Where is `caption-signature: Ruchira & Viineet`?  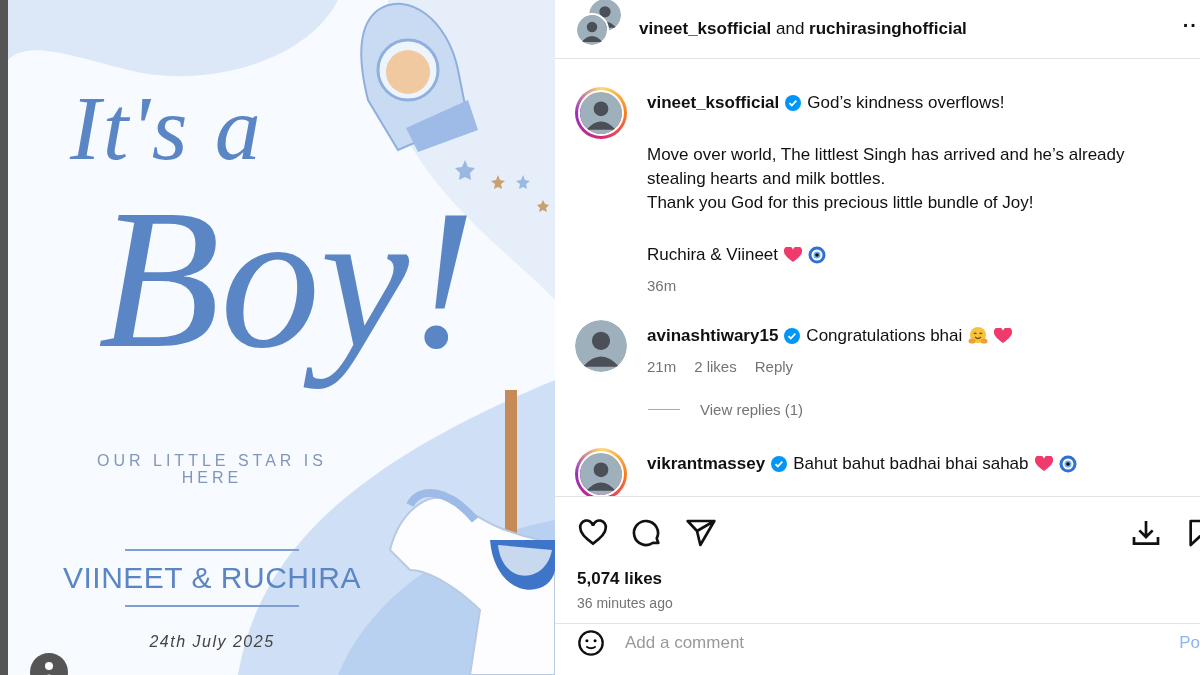
caption-signature: Ruchira & Viineet is located at coordinates (713, 255).